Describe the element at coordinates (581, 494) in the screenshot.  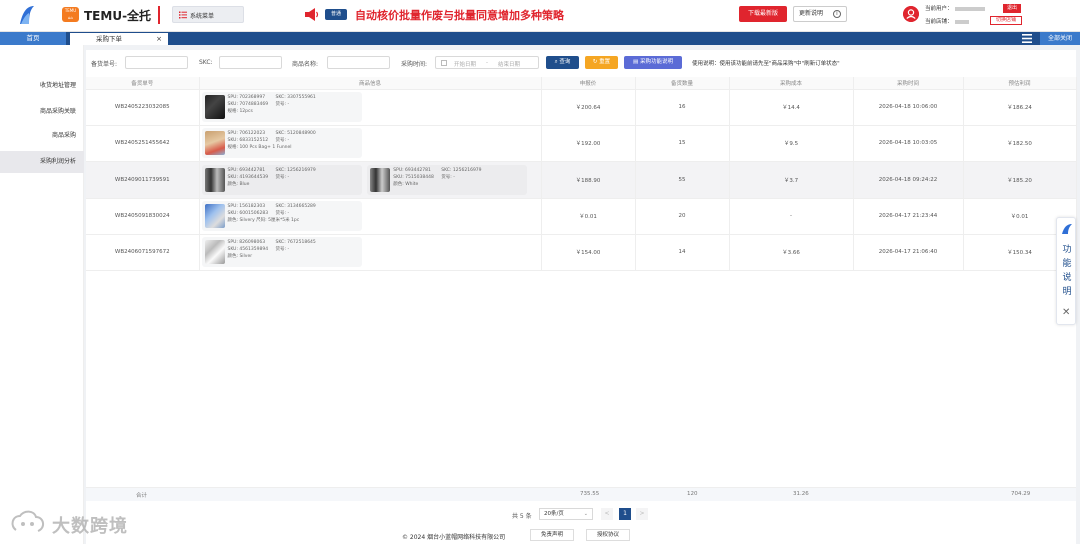
I see `totals-row: 合计 735.55 120 31.26 704.29` at that location.